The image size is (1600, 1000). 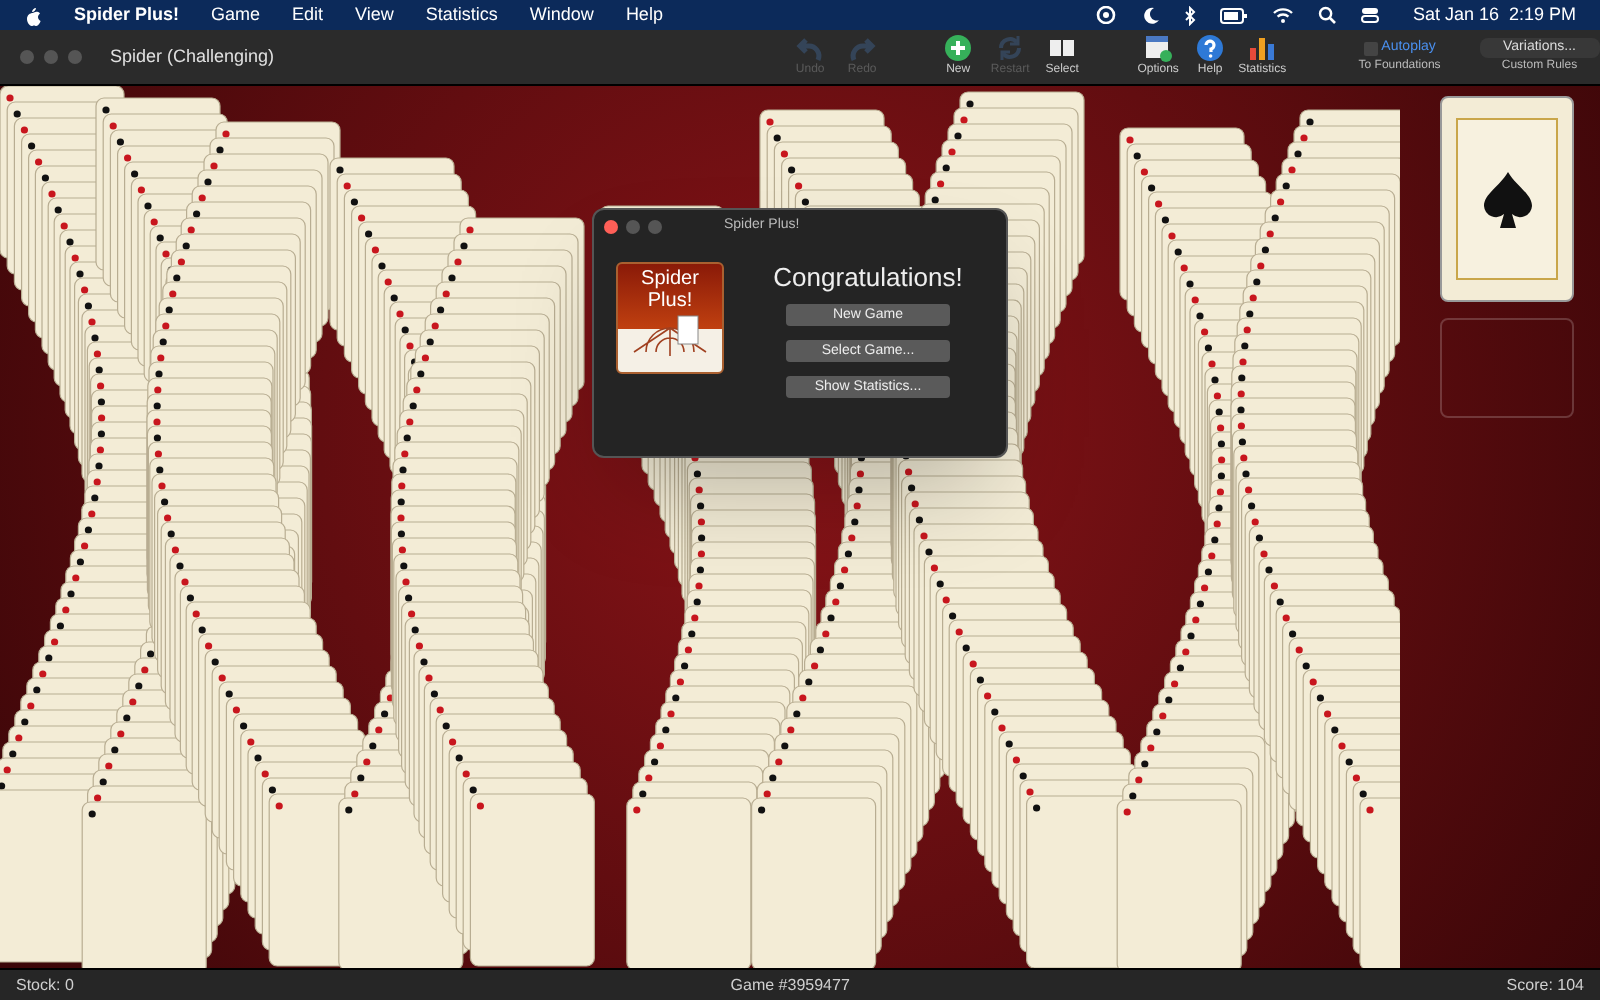 What do you see at coordinates (1507, 368) in the screenshot?
I see `empty-foundation-slot` at bounding box center [1507, 368].